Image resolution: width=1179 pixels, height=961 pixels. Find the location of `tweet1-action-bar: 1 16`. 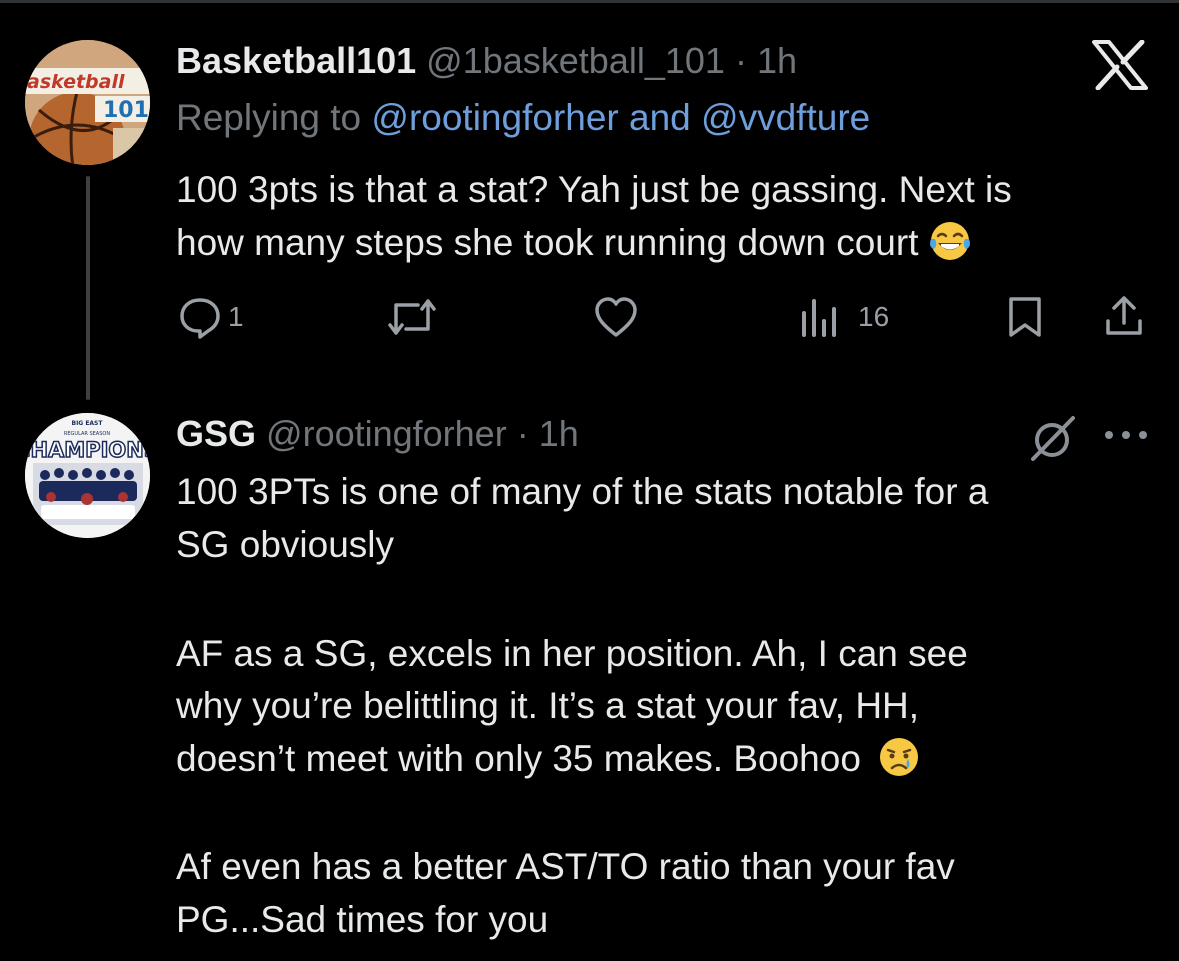

tweet1-action-bar: 1 16 is located at coordinates (589, 317).